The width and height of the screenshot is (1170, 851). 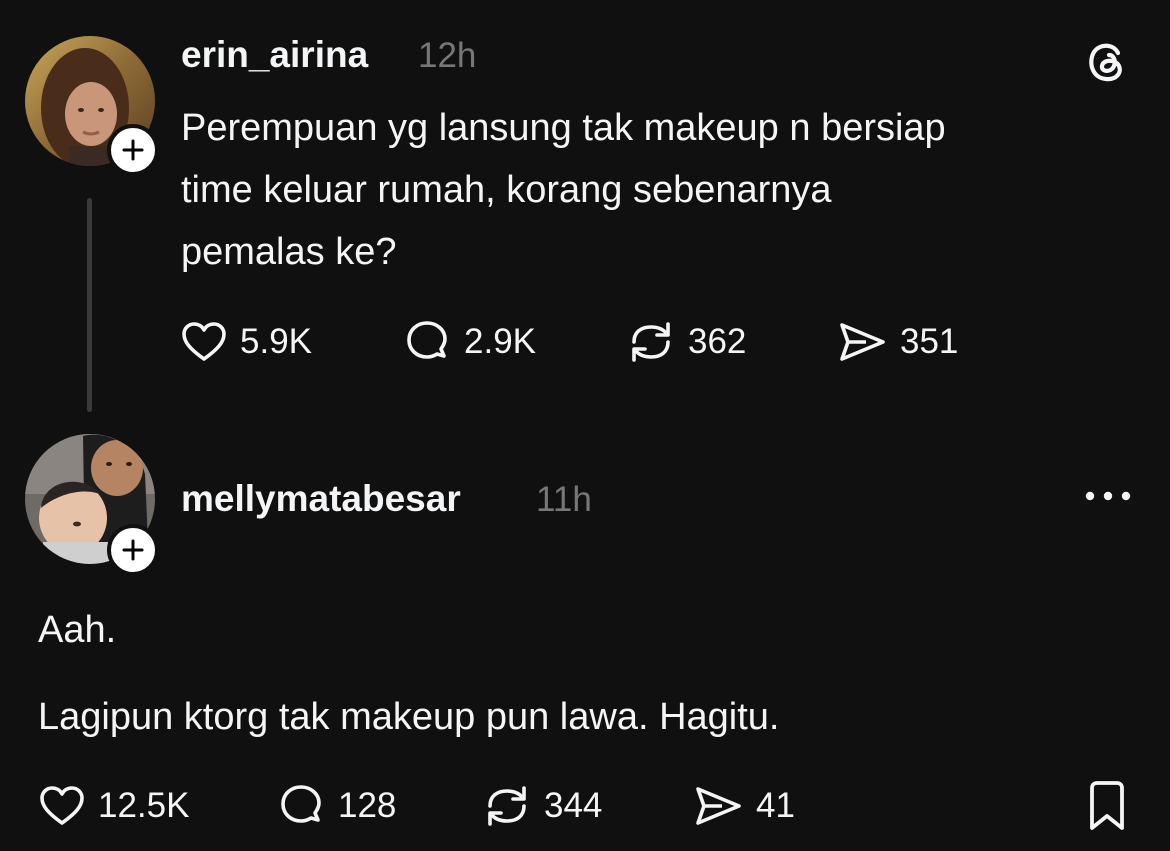 I want to click on bookmark-icon, so click(x=1107, y=808).